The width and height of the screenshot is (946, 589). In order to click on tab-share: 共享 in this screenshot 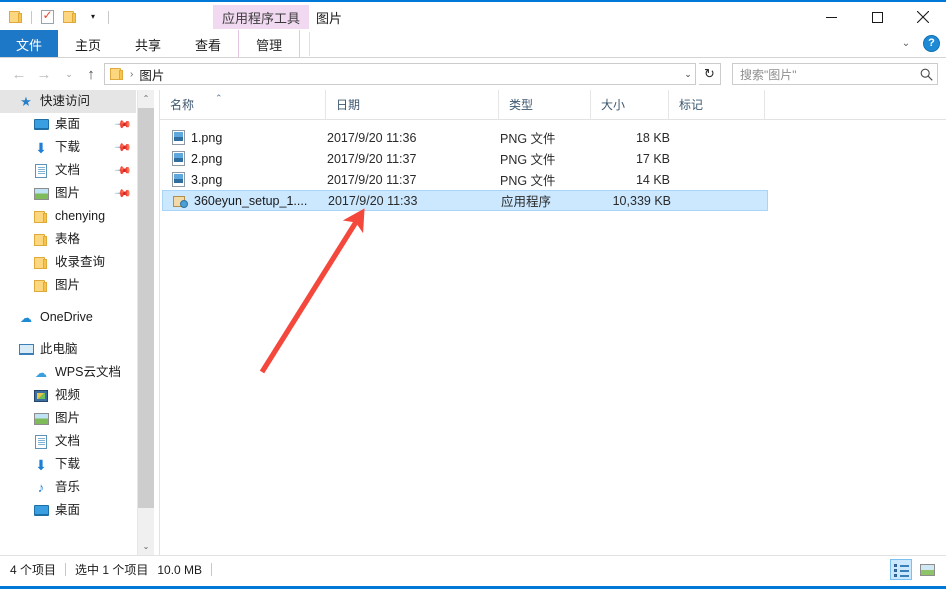, I will do `click(148, 44)`.